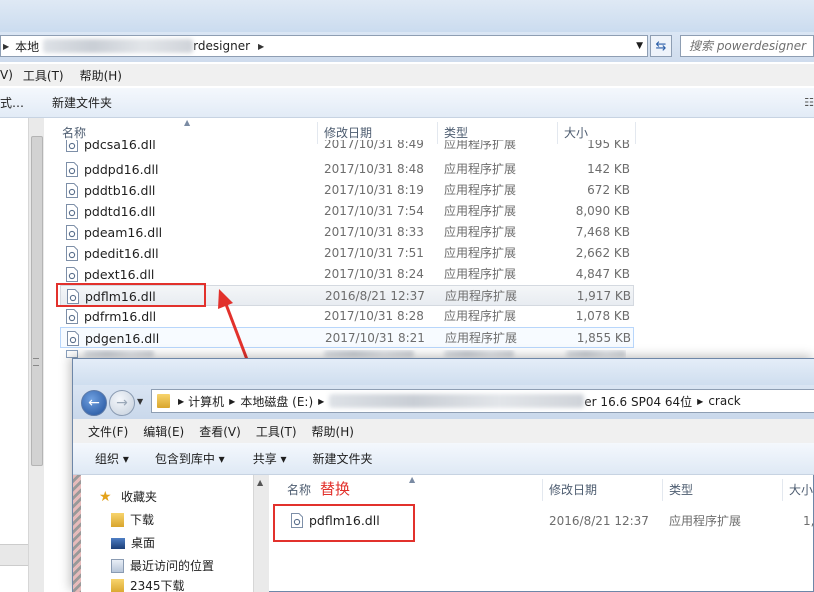 The width and height of the screenshot is (814, 592). I want to click on file-name: pdext16.dll, so click(119, 274).